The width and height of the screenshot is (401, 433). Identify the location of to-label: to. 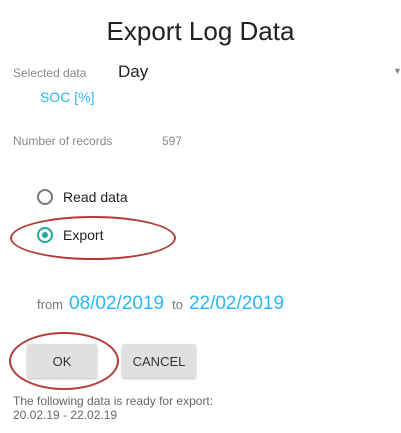
(177, 304).